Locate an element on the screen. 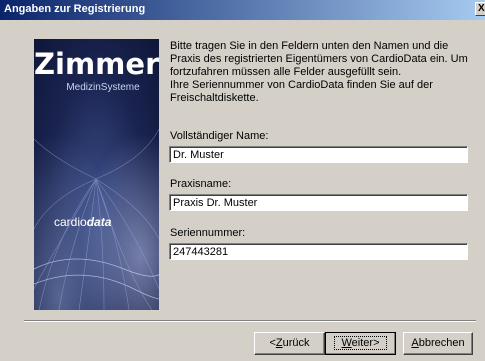 Image resolution: width=485 pixels, height=361 pixels. product-suffix: data is located at coordinates (99, 222).